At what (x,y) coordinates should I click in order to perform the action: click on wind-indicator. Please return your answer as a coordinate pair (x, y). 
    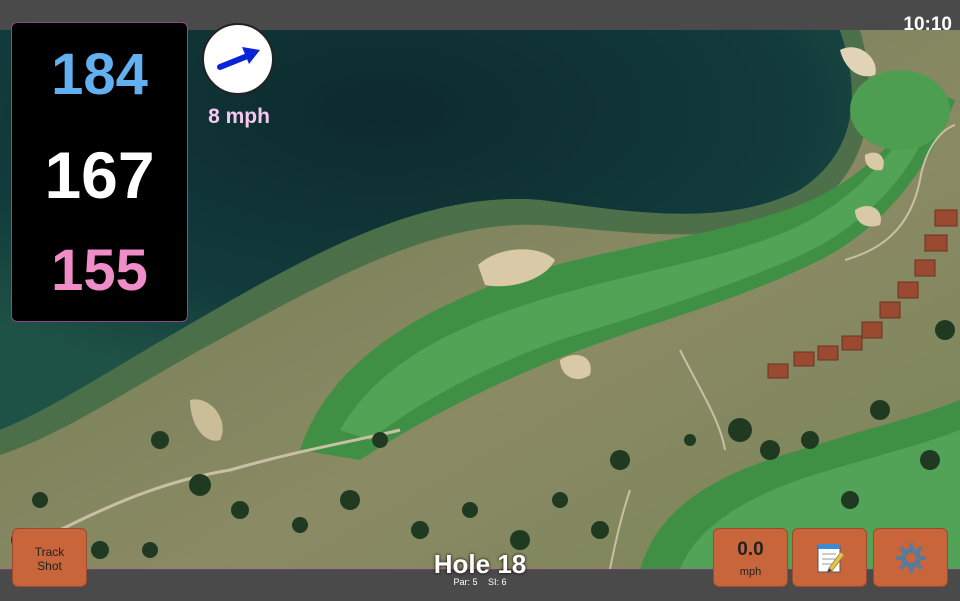
    Looking at the image, I should click on (238, 59).